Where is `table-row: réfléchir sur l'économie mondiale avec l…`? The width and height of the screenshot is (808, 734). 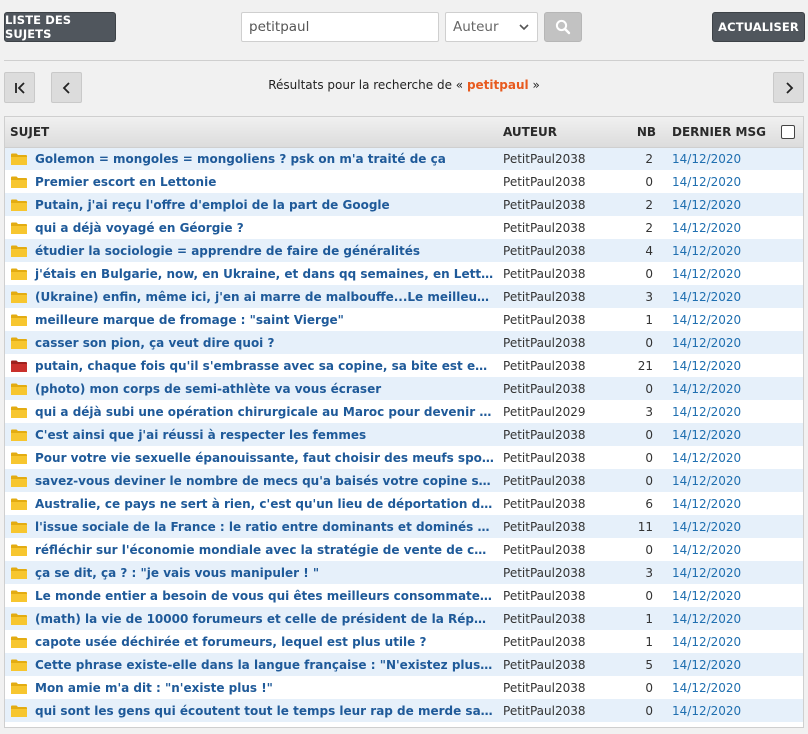 table-row: réfléchir sur l'économie mondiale avec l… is located at coordinates (404, 549).